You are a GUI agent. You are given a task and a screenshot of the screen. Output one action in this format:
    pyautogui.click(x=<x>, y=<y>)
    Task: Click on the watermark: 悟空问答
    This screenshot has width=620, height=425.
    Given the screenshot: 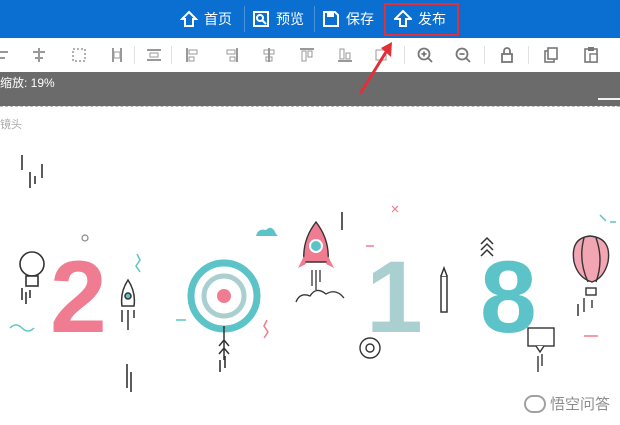 What is the action you would take?
    pyautogui.click(x=566, y=403)
    